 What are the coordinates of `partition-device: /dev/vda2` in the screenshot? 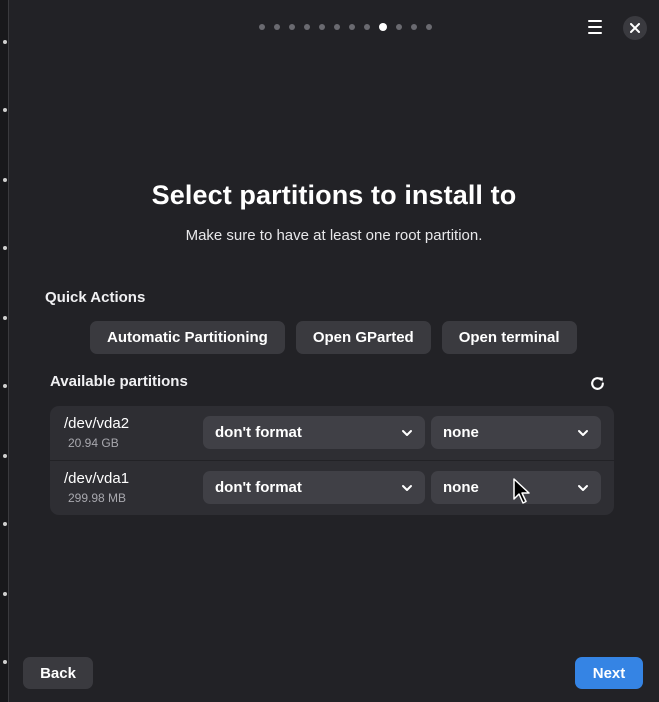 It's located at (97, 423).